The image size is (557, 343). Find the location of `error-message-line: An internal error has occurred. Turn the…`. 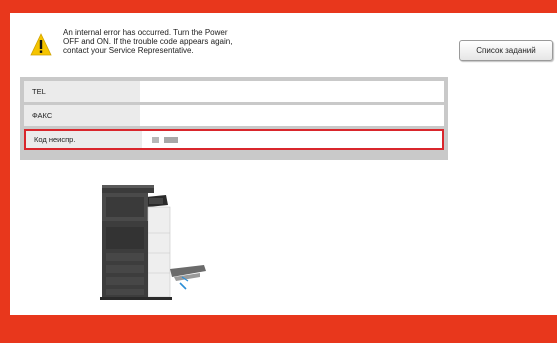

error-message-line: An internal error has occurred. Turn the… is located at coordinates (145, 32).